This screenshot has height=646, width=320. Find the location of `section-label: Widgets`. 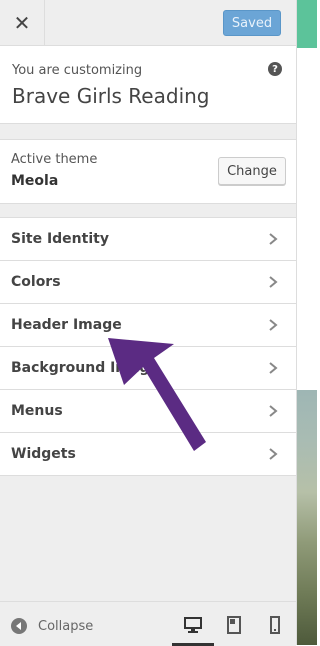

section-label: Widgets is located at coordinates (43, 454).